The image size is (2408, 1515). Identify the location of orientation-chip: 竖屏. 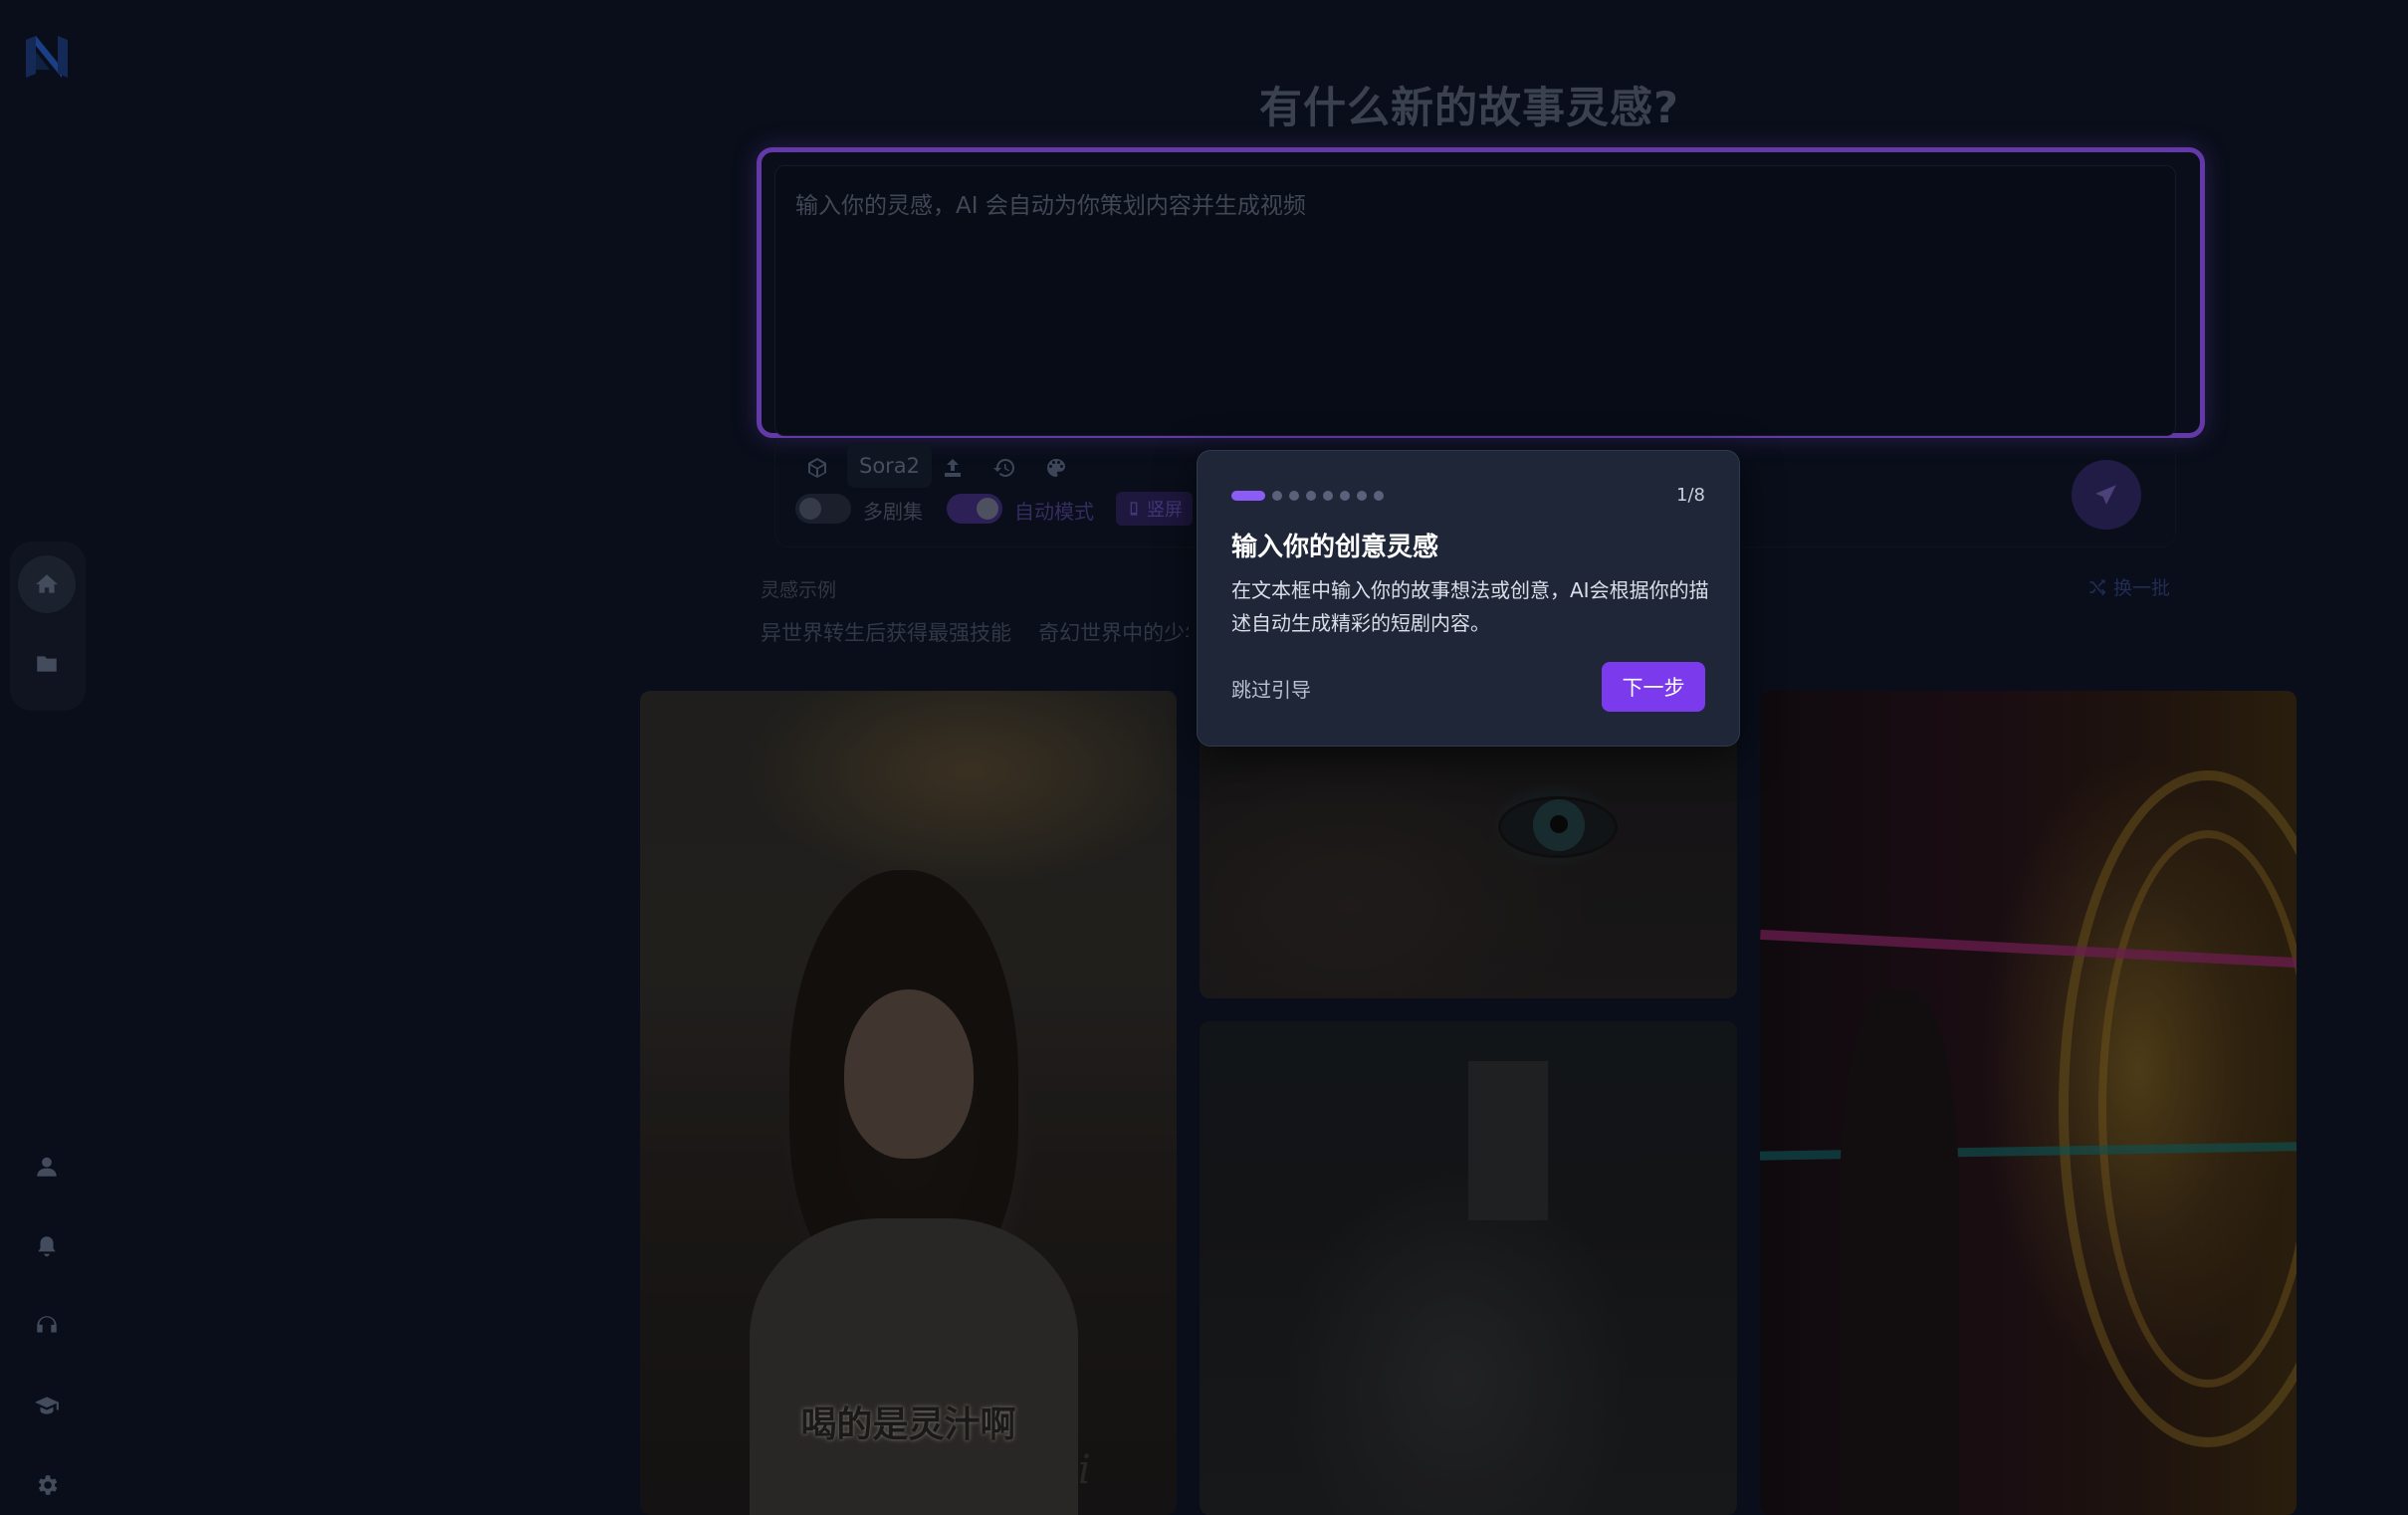
(1154, 509).